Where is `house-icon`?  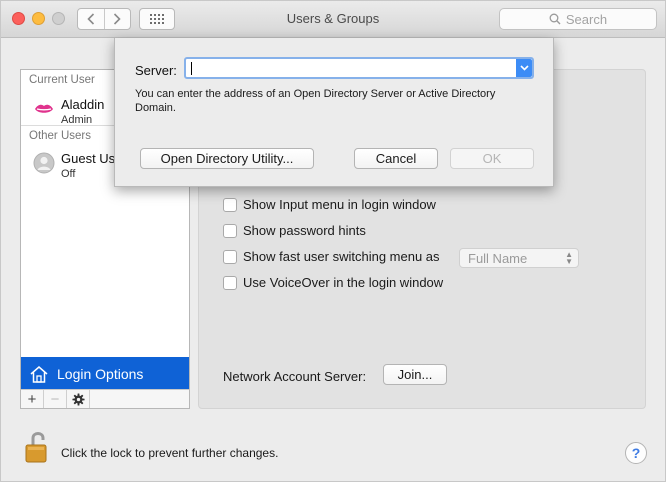 house-icon is located at coordinates (39, 374).